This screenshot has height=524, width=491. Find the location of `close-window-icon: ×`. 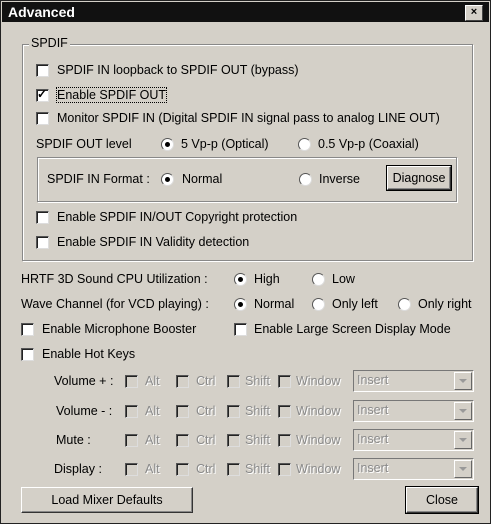

close-window-icon: × is located at coordinates (474, 13).